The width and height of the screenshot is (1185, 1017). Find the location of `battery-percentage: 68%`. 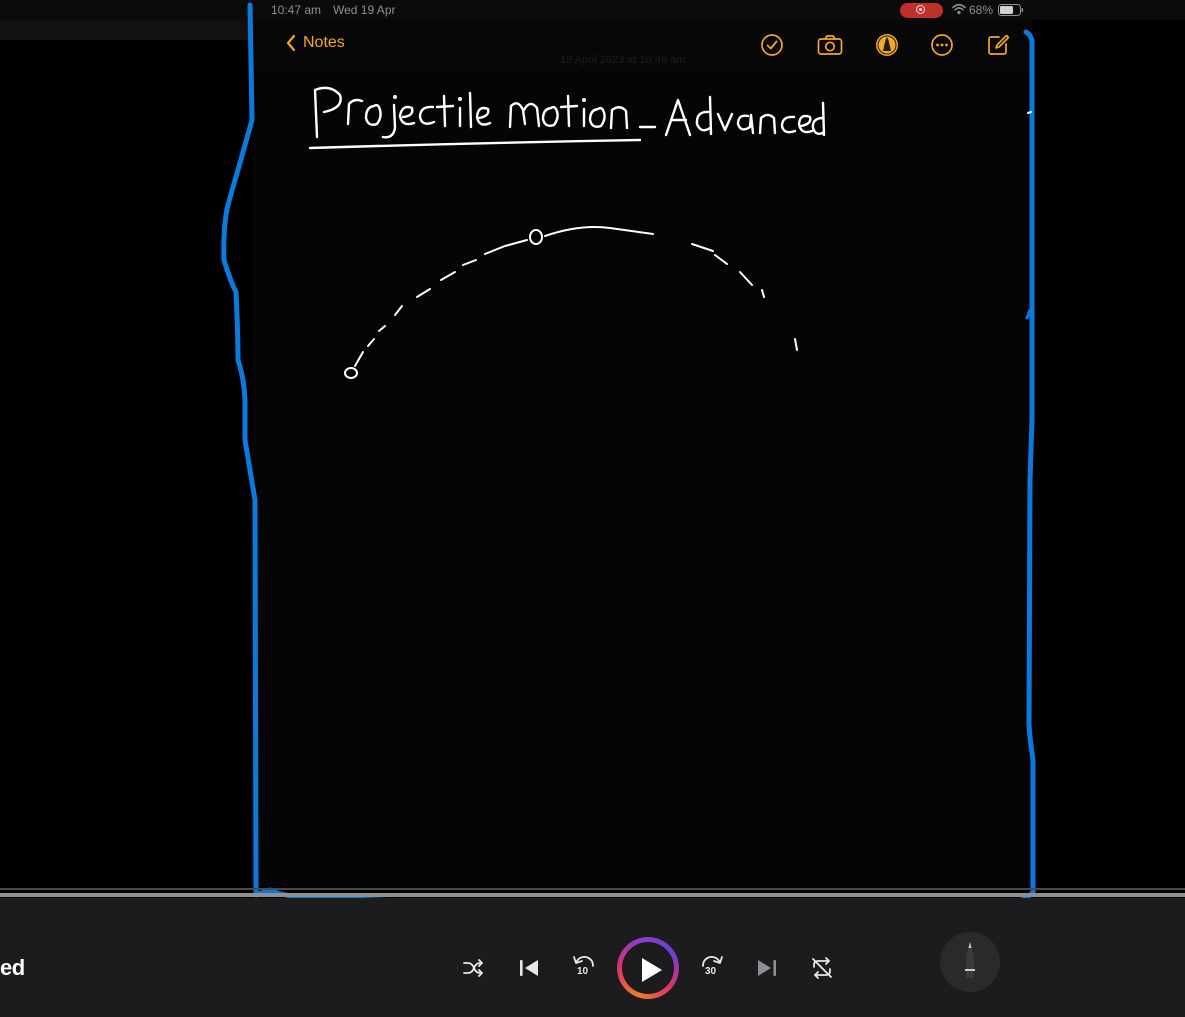

battery-percentage: 68% is located at coordinates (981, 10).